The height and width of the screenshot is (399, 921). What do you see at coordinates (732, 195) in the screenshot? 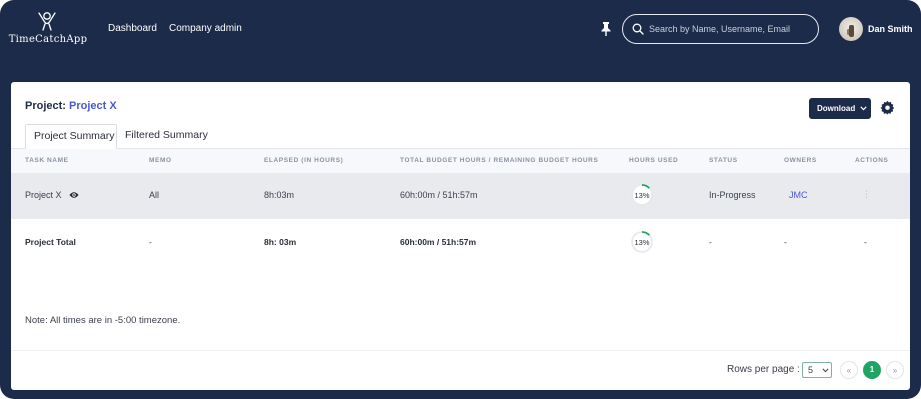
I see `status-cell: In-Progress` at bounding box center [732, 195].